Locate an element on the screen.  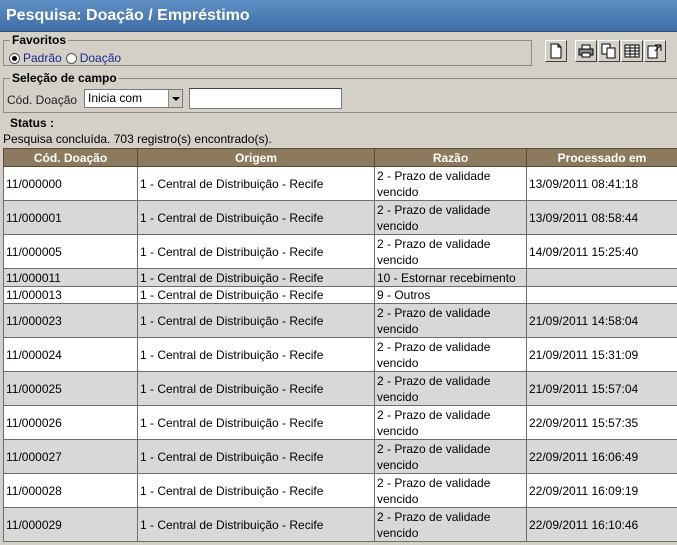
export-icon is located at coordinates (655, 51).